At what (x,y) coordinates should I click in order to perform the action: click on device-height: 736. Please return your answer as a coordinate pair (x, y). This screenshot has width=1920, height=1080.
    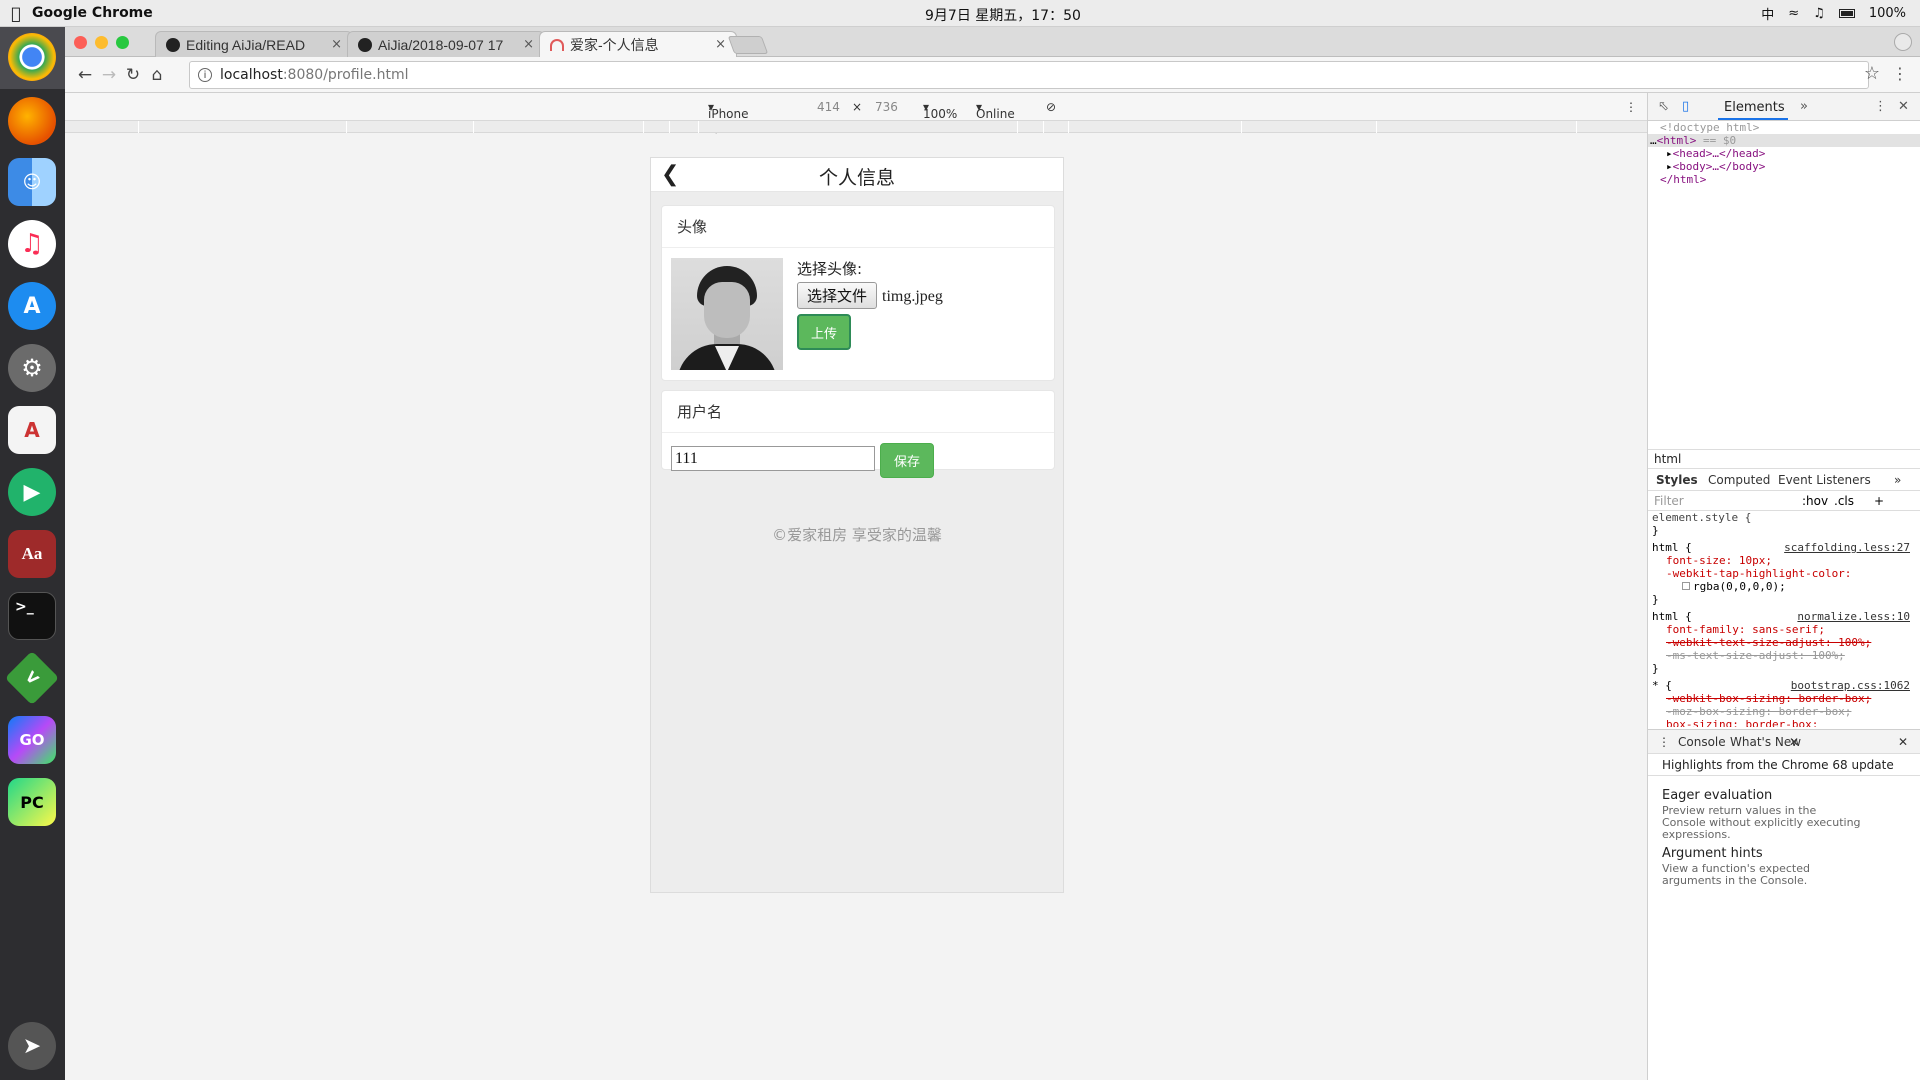
    Looking at the image, I should click on (886, 107).